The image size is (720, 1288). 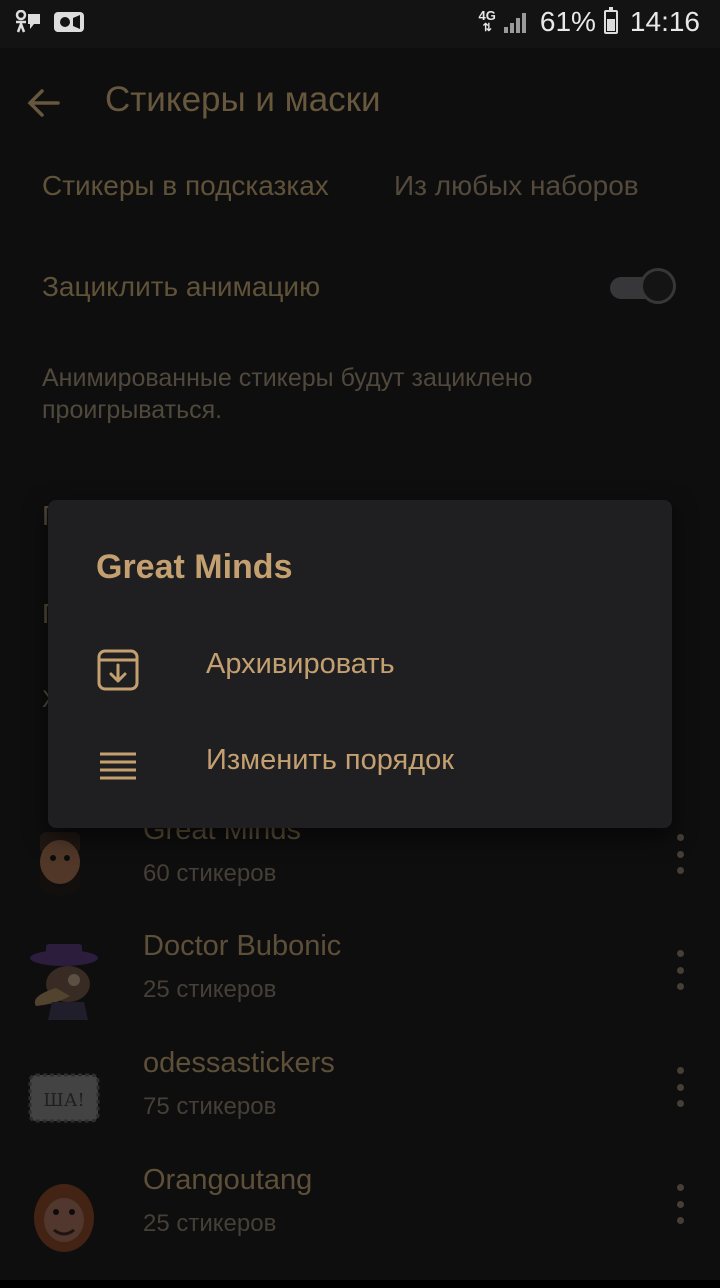 I want to click on reorder-menu-item: Изменить порядок, so click(x=360, y=764).